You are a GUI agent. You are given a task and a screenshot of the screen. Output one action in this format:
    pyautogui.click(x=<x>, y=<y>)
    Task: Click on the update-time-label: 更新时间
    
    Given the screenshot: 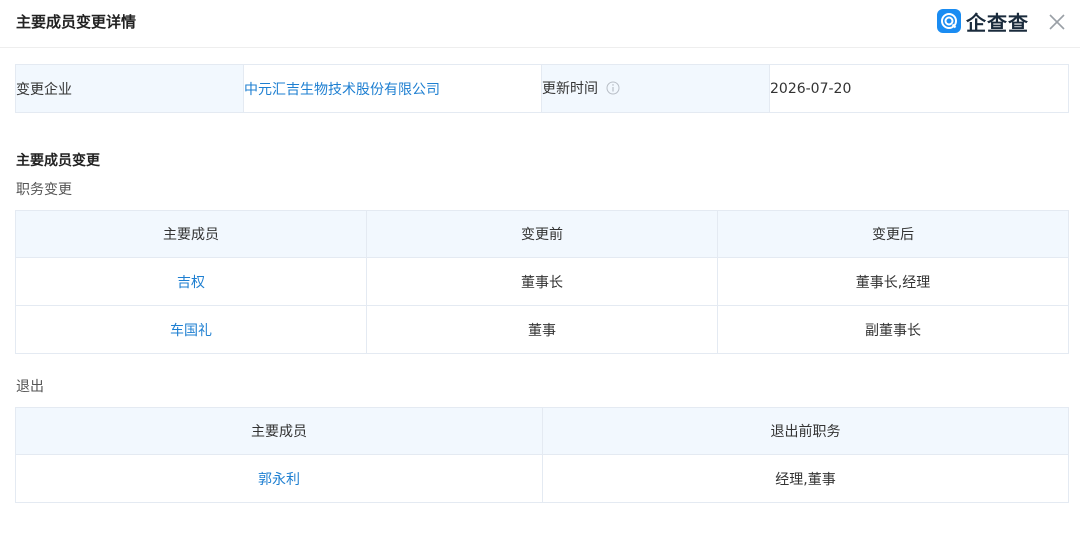 What is the action you would take?
    pyautogui.click(x=570, y=89)
    